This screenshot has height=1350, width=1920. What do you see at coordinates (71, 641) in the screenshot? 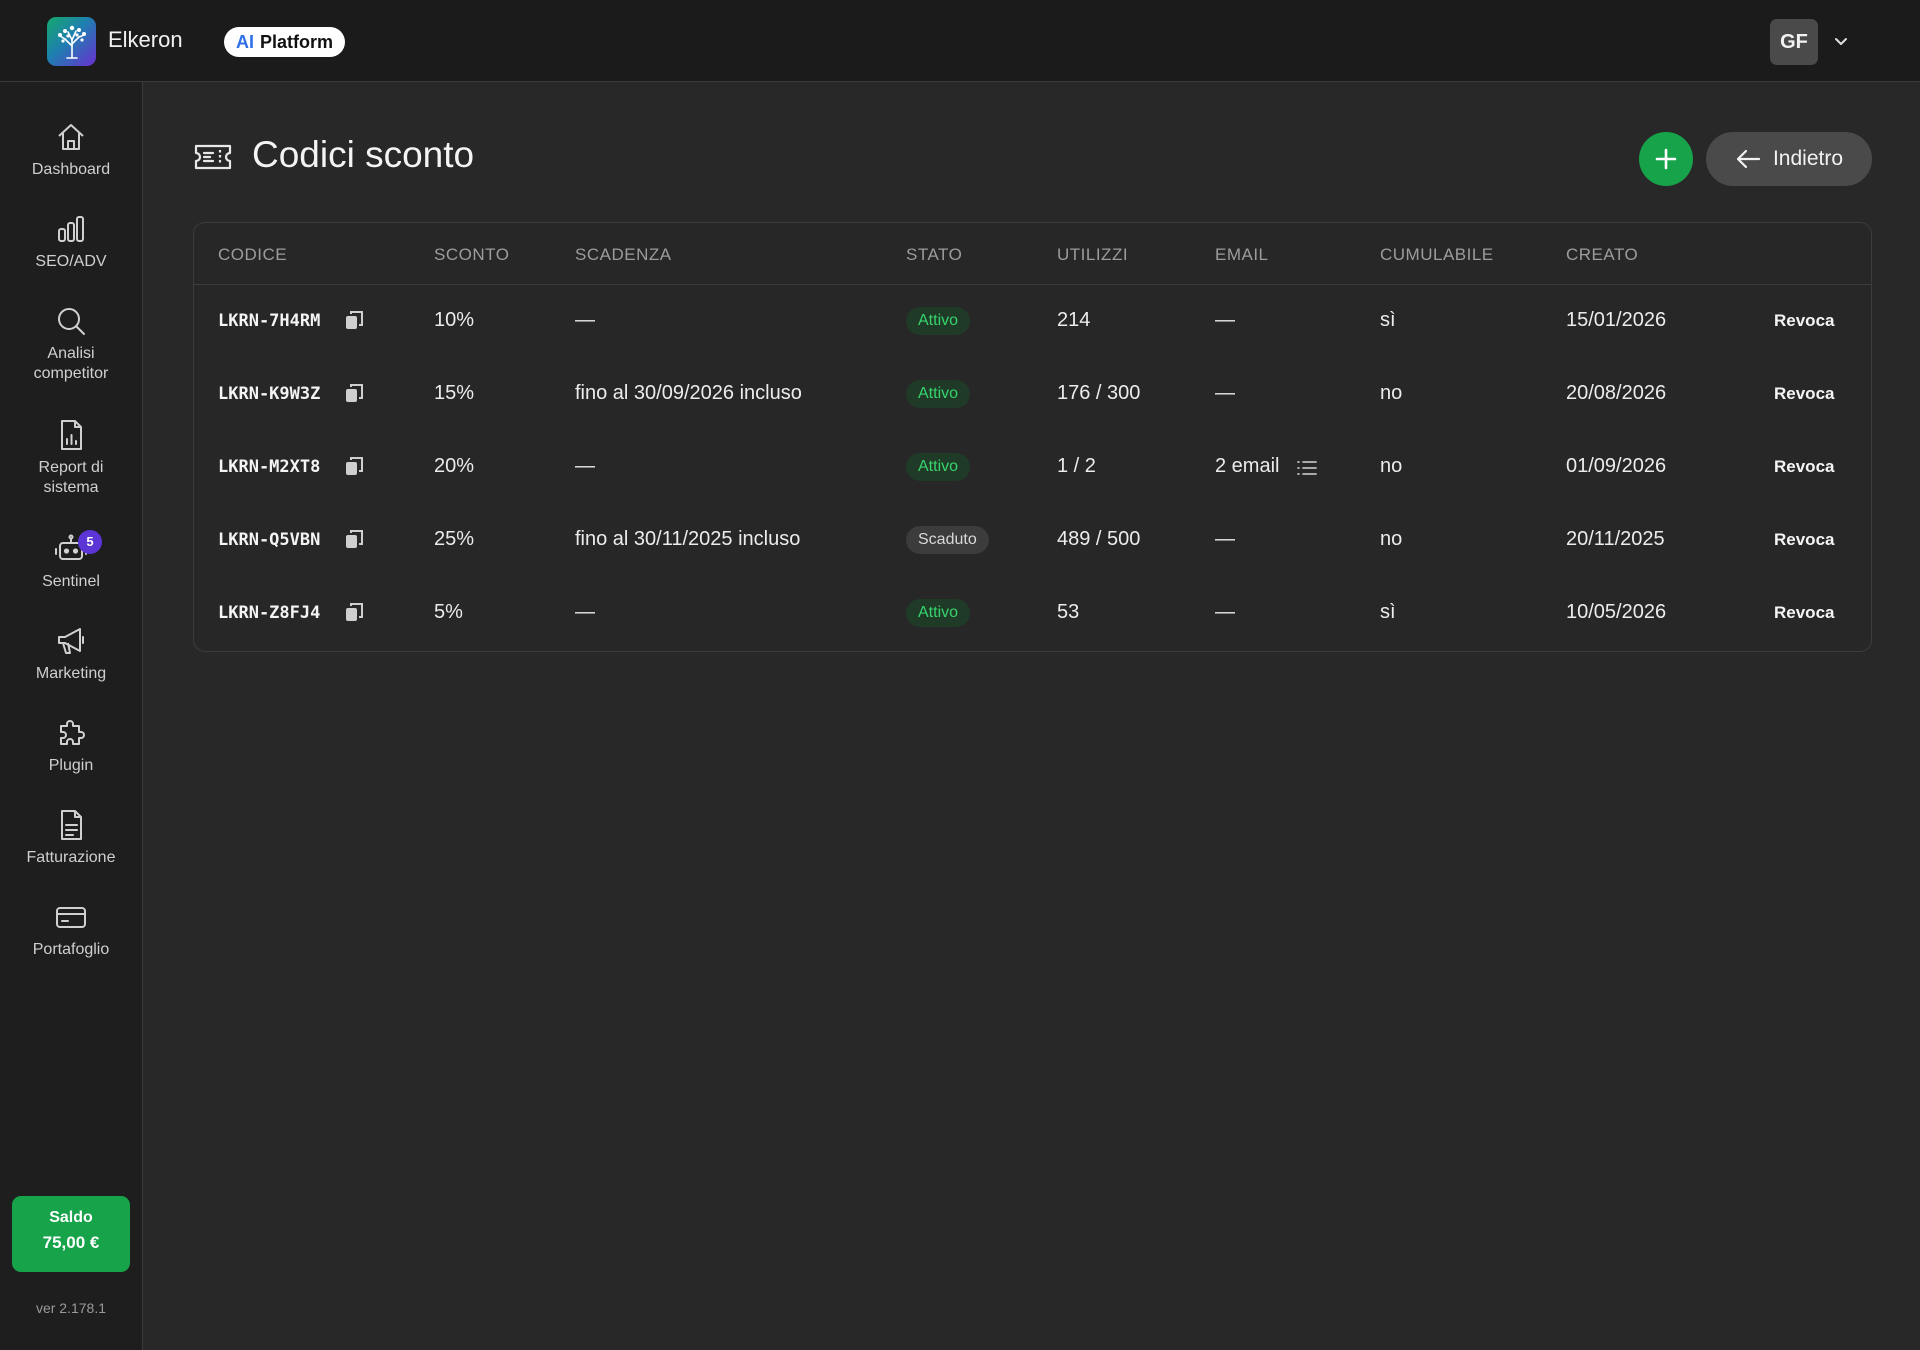
I see `megaphone-icon` at bounding box center [71, 641].